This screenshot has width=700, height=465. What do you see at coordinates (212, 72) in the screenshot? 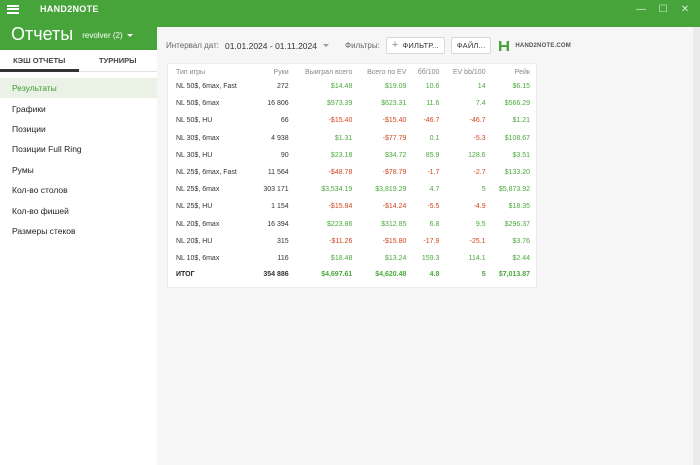
I see `col-game-type-header: Тип игры` at bounding box center [212, 72].